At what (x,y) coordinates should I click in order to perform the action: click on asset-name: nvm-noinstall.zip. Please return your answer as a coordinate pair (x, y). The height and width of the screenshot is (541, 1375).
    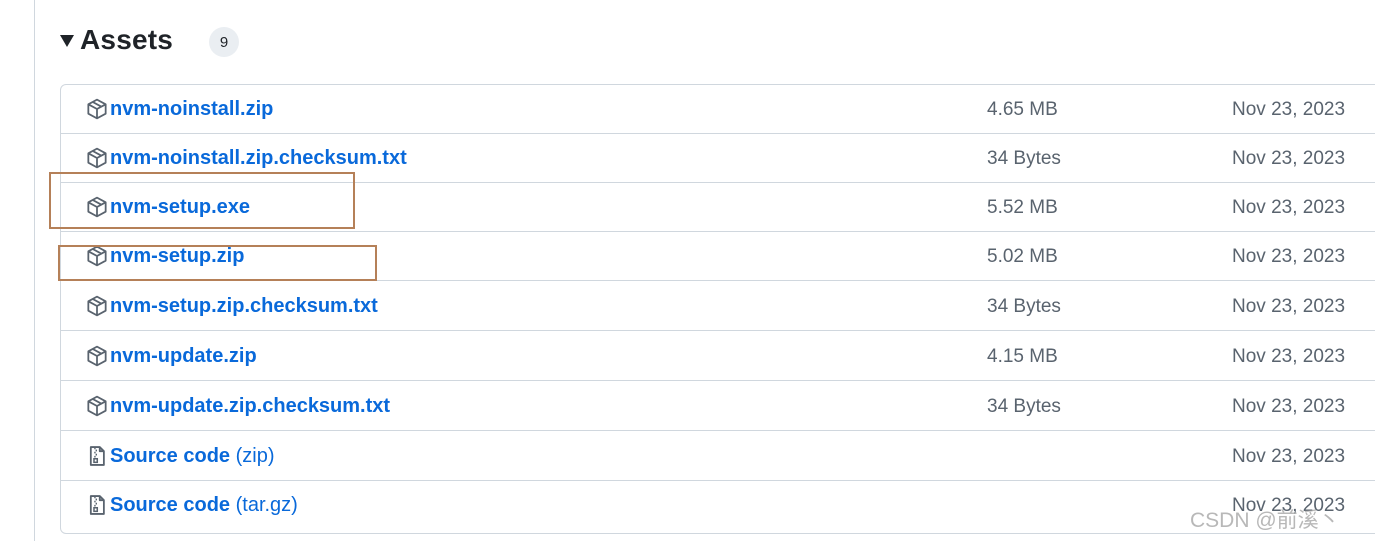
    Looking at the image, I should click on (192, 109).